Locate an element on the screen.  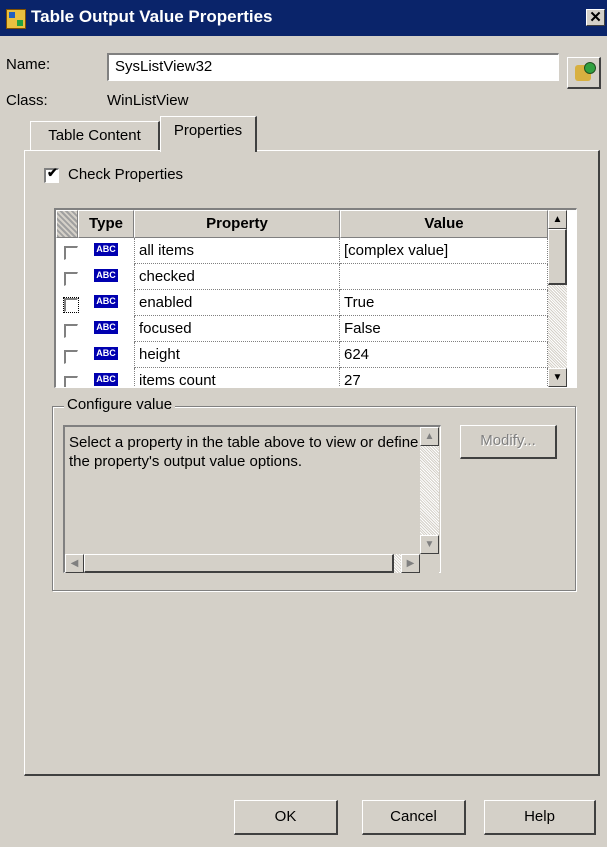
table-row: ABC all items [complex value] is located at coordinates (302, 251).